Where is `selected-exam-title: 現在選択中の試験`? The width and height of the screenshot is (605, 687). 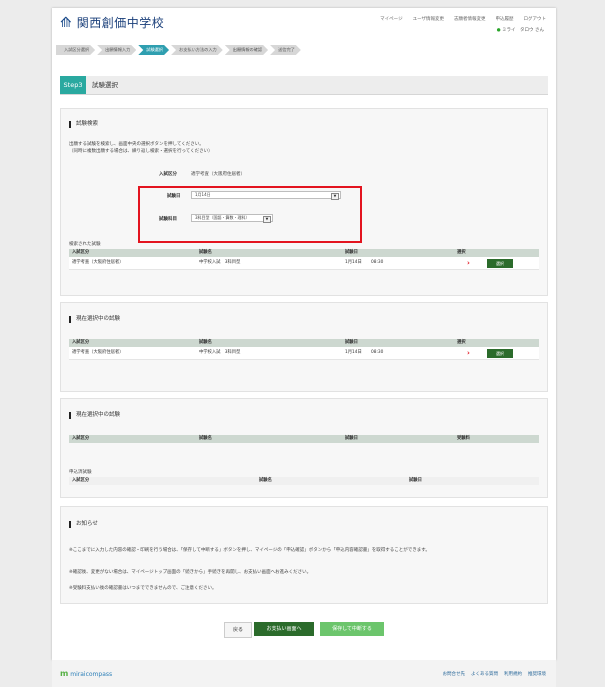
selected-exam-title: 現在選択中の試験 is located at coordinates (94, 415).